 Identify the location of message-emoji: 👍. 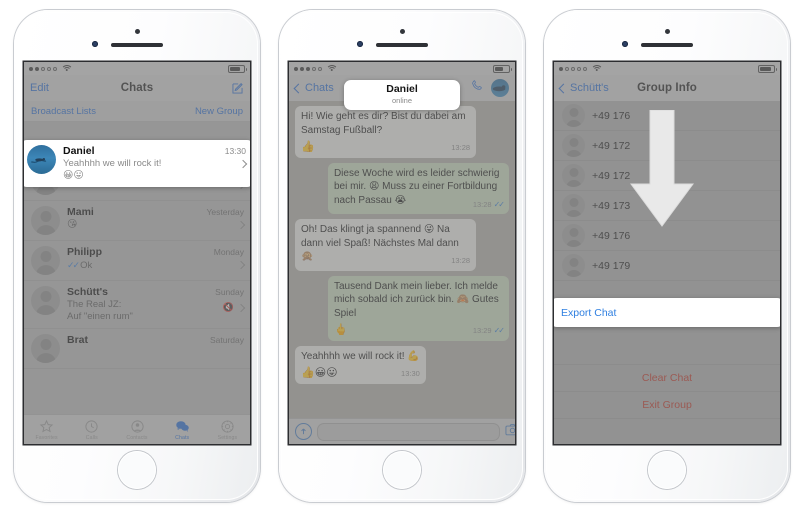
(308, 147).